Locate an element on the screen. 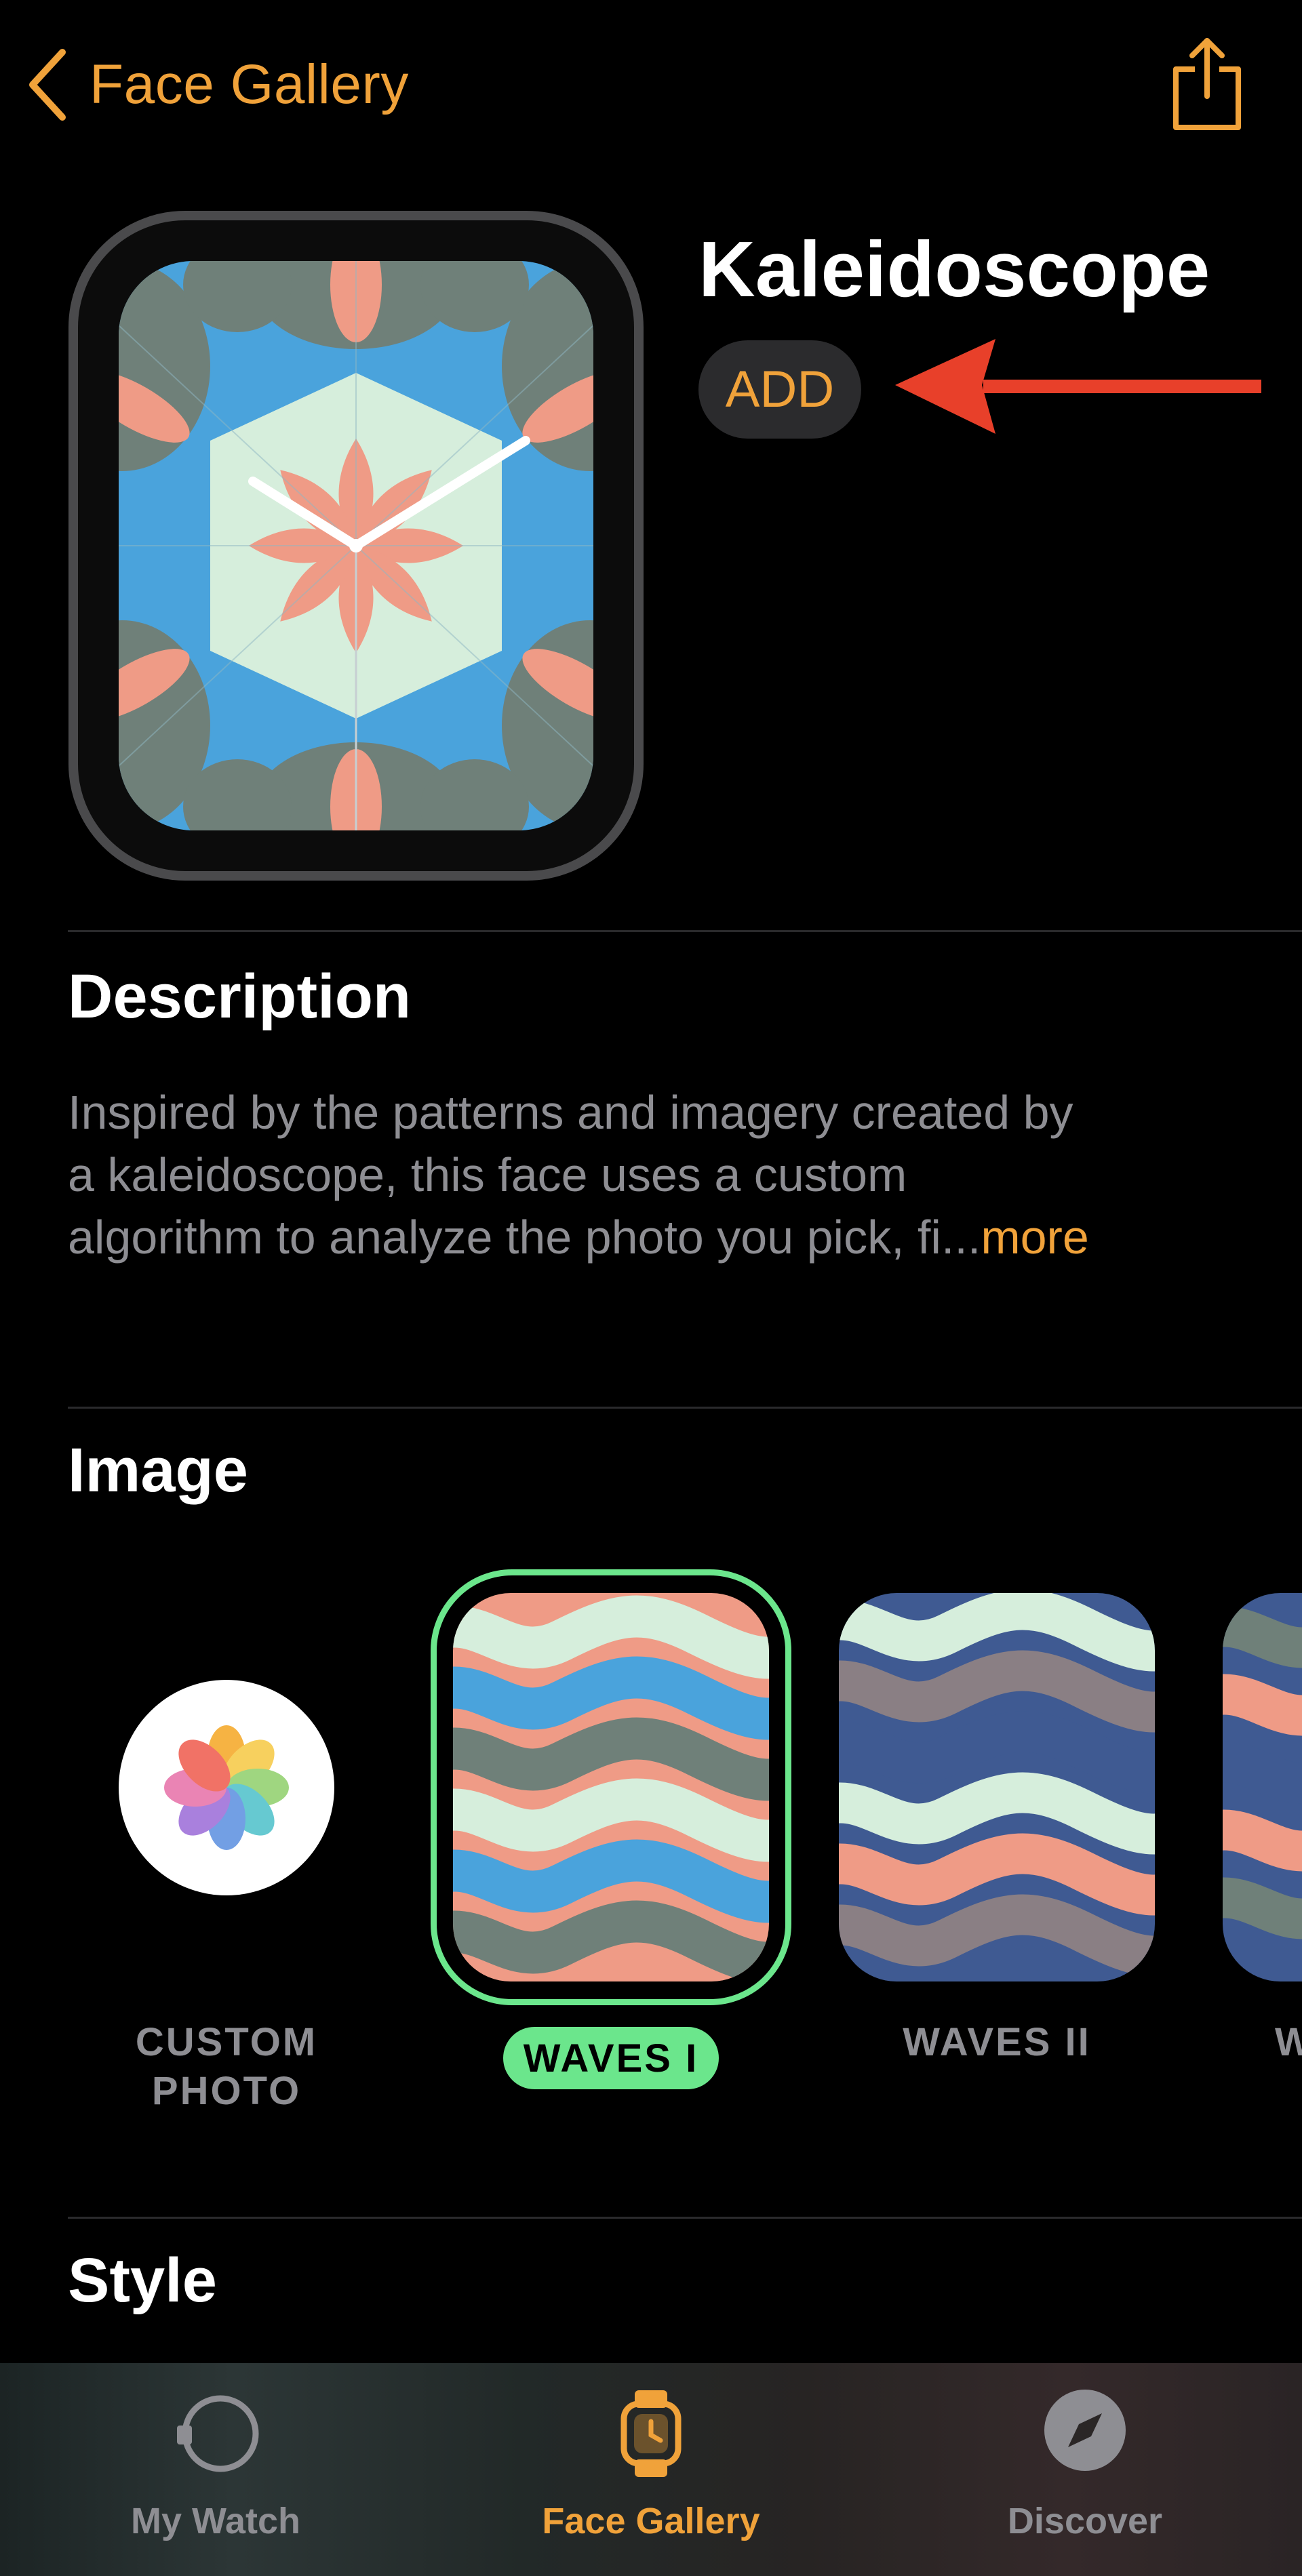 The width and height of the screenshot is (1302, 2576). waves-i-selected-badge: WAVES I is located at coordinates (611, 2058).